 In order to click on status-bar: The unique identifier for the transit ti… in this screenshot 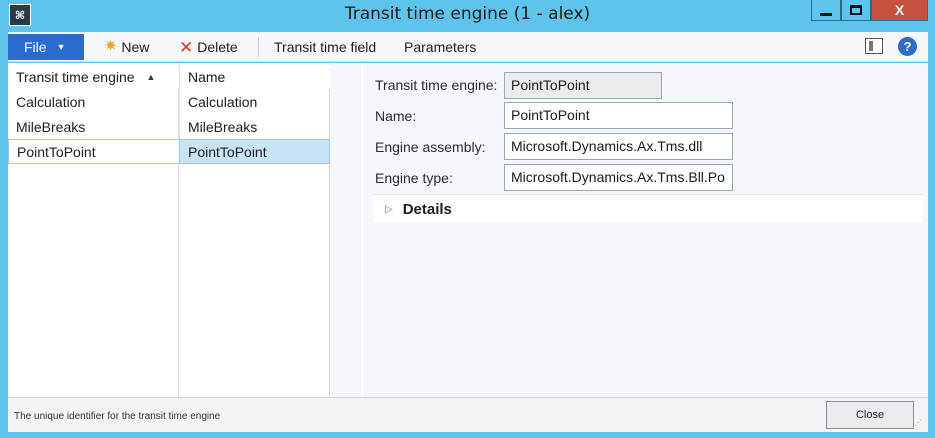, I will do `click(468, 414)`.